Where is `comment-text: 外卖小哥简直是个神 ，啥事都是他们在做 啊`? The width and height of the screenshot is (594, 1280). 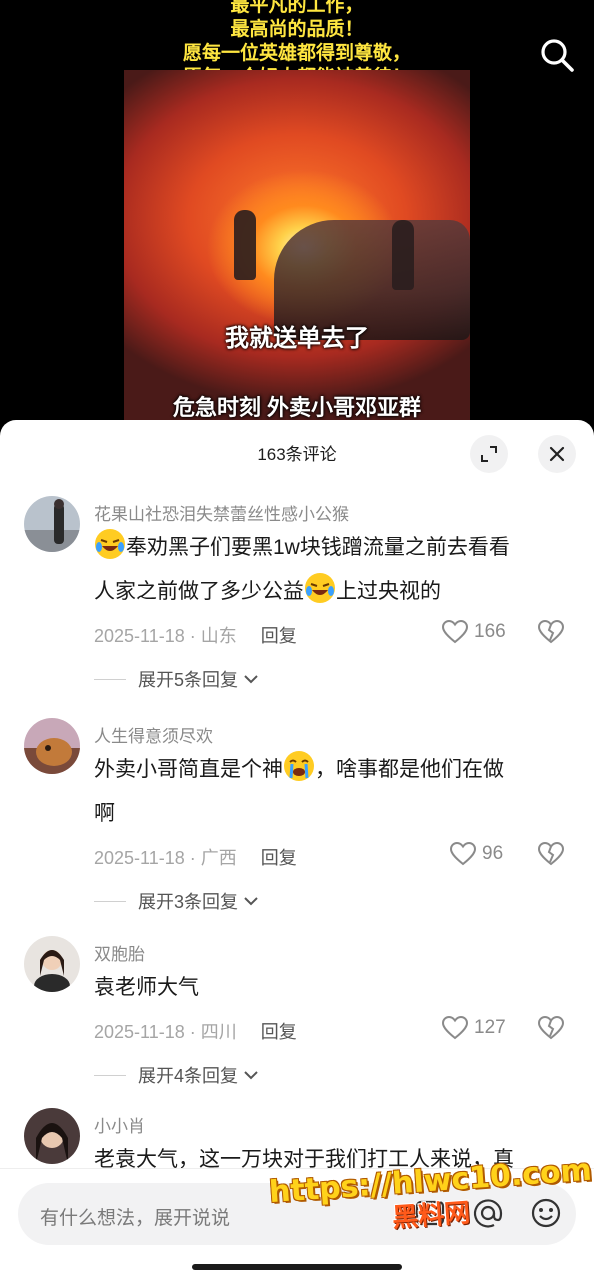
comment-text: 外卖小哥简直是个神 ，啥事都是他们在做 啊 is located at coordinates (329, 792).